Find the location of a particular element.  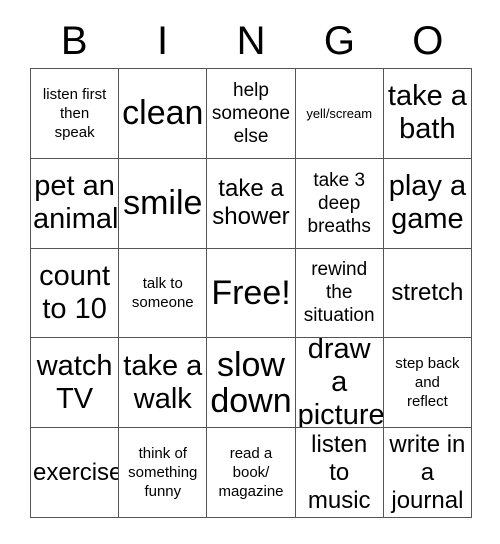

bingo-cell-label: rewind the situation is located at coordinates (339, 293).